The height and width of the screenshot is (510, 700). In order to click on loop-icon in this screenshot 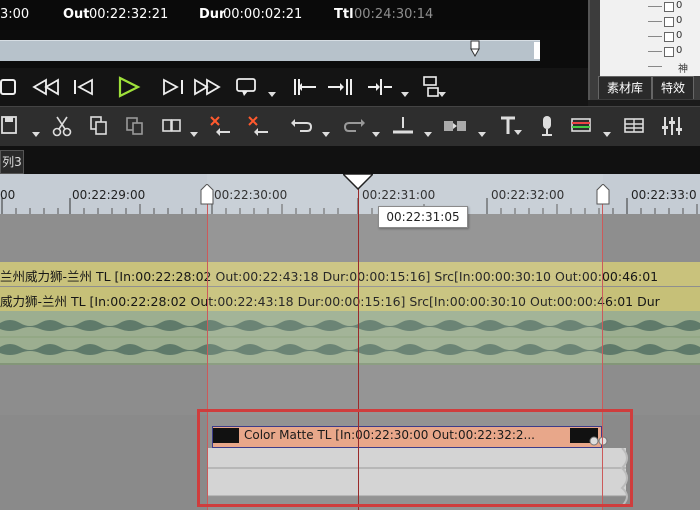, I will do `click(249, 87)`.